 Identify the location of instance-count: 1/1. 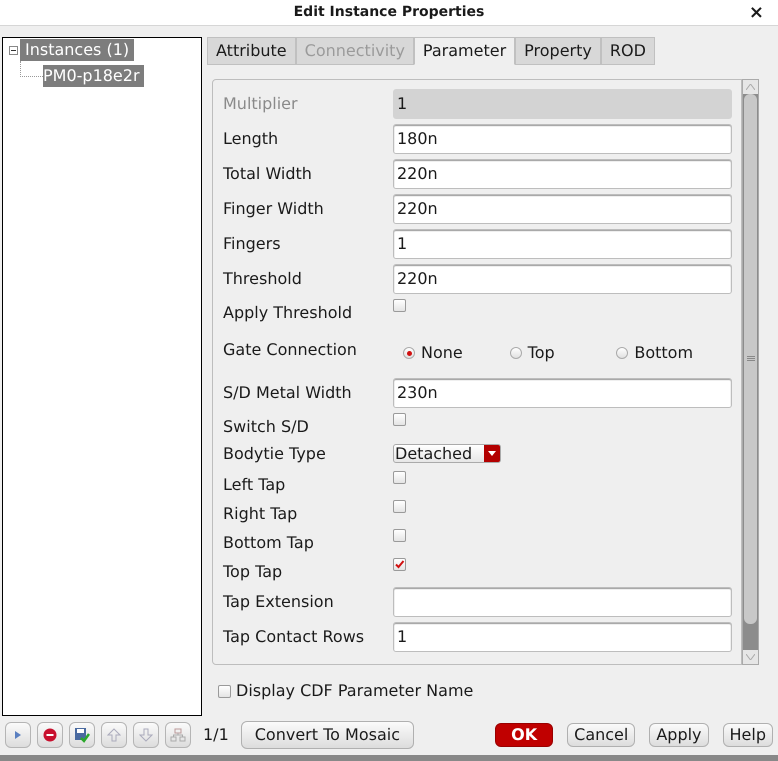
(216, 735).